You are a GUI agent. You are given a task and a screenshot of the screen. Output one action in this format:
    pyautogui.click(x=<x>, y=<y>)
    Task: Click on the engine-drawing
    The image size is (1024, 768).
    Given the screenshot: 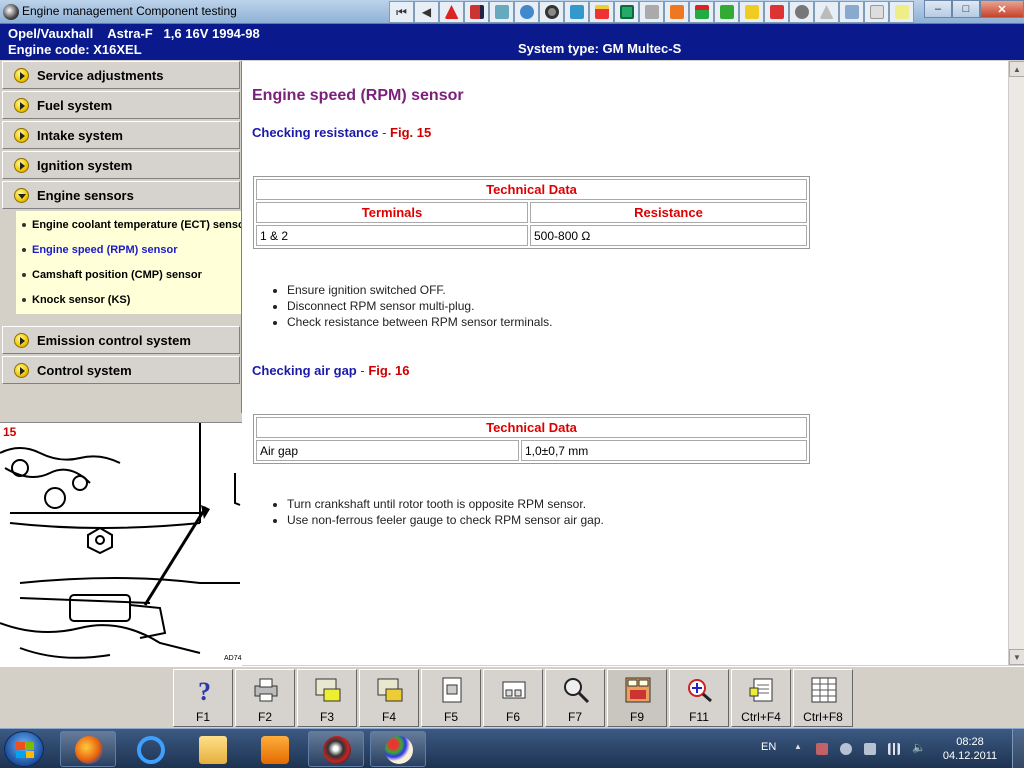 What is the action you would take?
    pyautogui.click(x=120, y=541)
    